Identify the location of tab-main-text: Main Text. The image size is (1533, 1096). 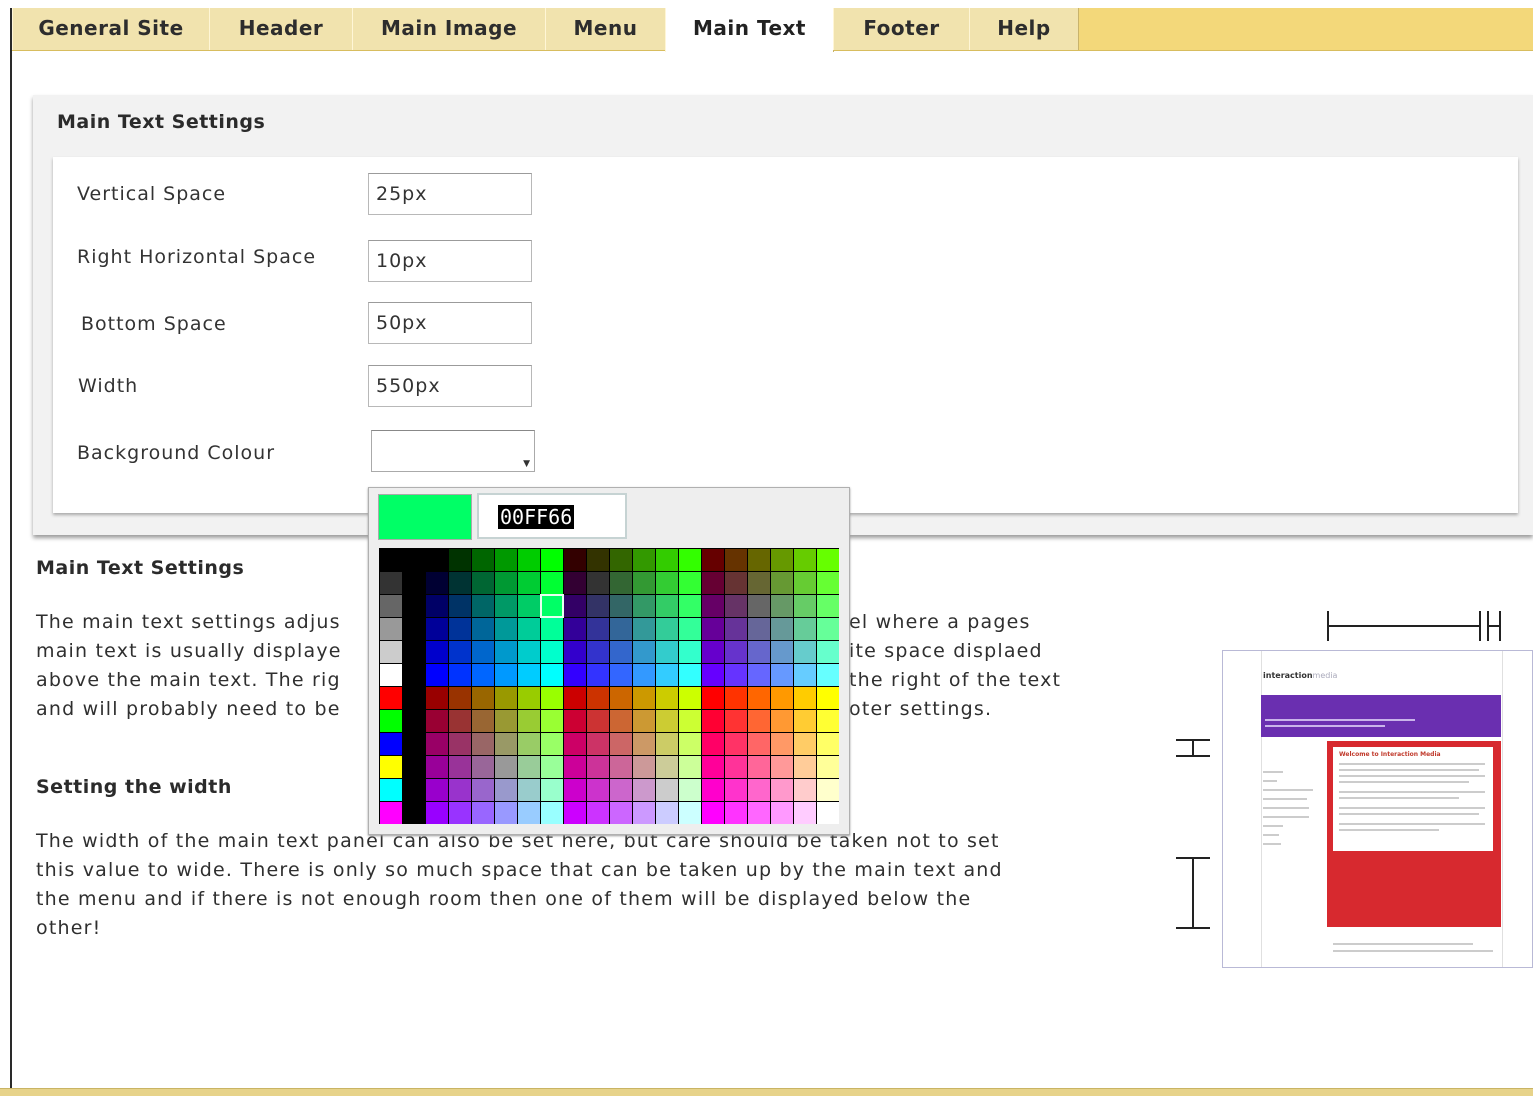
(749, 30).